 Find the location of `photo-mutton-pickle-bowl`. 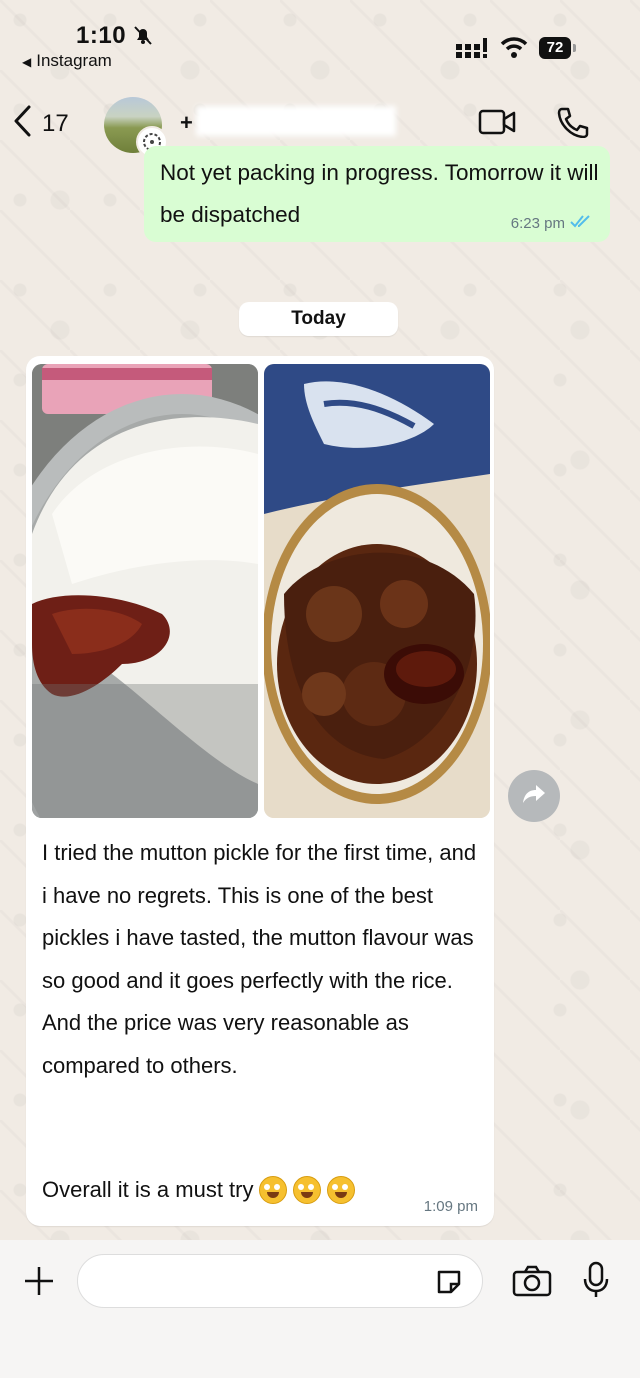

photo-mutton-pickle-bowl is located at coordinates (377, 591).